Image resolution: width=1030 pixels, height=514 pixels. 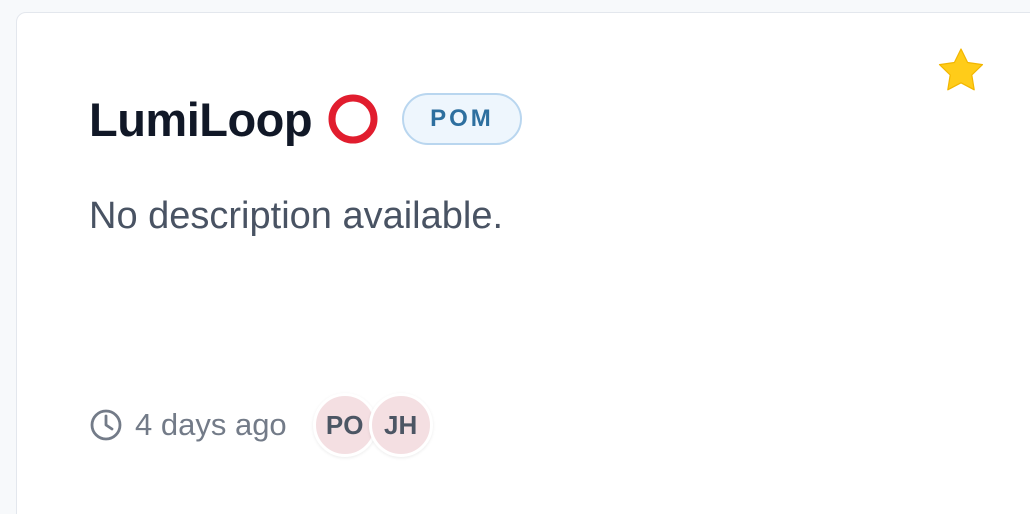 I want to click on member-avatars: PO JH, so click(x=372, y=425).